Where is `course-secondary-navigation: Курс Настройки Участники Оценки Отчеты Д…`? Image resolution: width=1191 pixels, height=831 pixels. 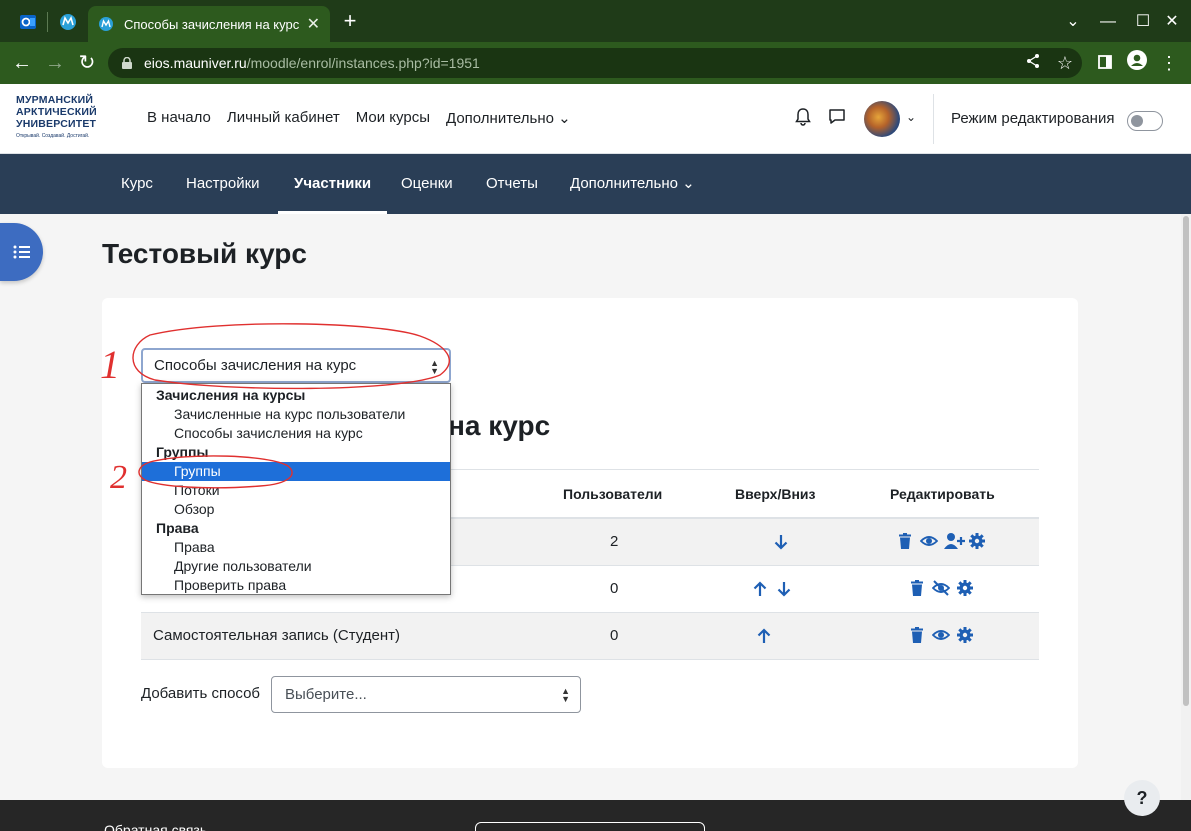
course-secondary-navigation: Курс Настройки Участники Оценки Отчеты Д… is located at coordinates (595, 184).